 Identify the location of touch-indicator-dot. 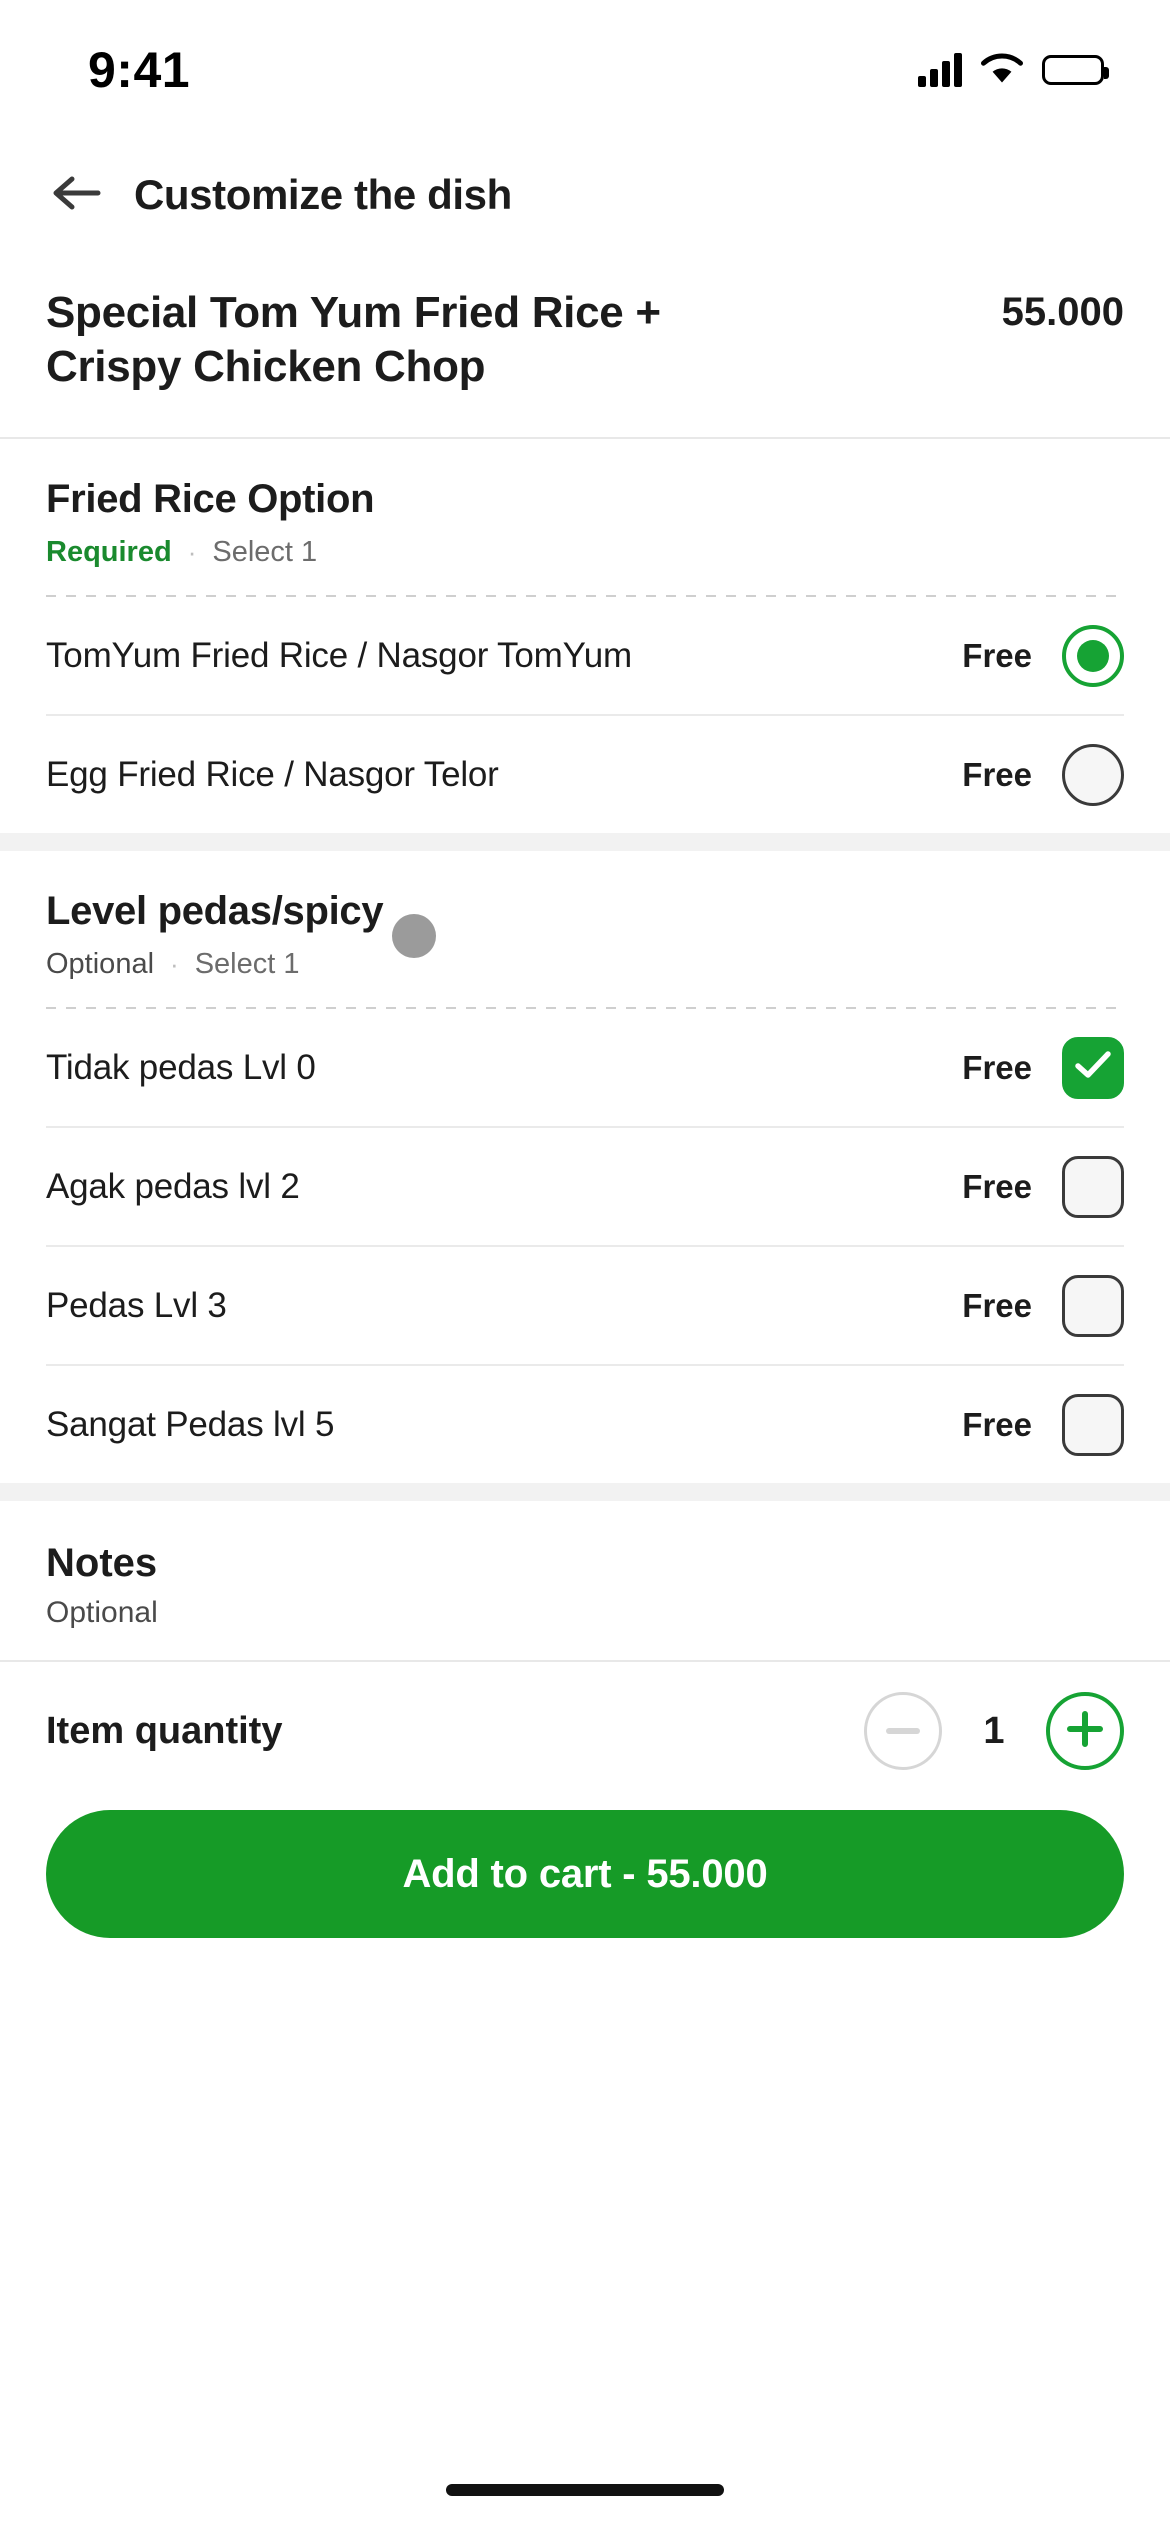
(414, 936).